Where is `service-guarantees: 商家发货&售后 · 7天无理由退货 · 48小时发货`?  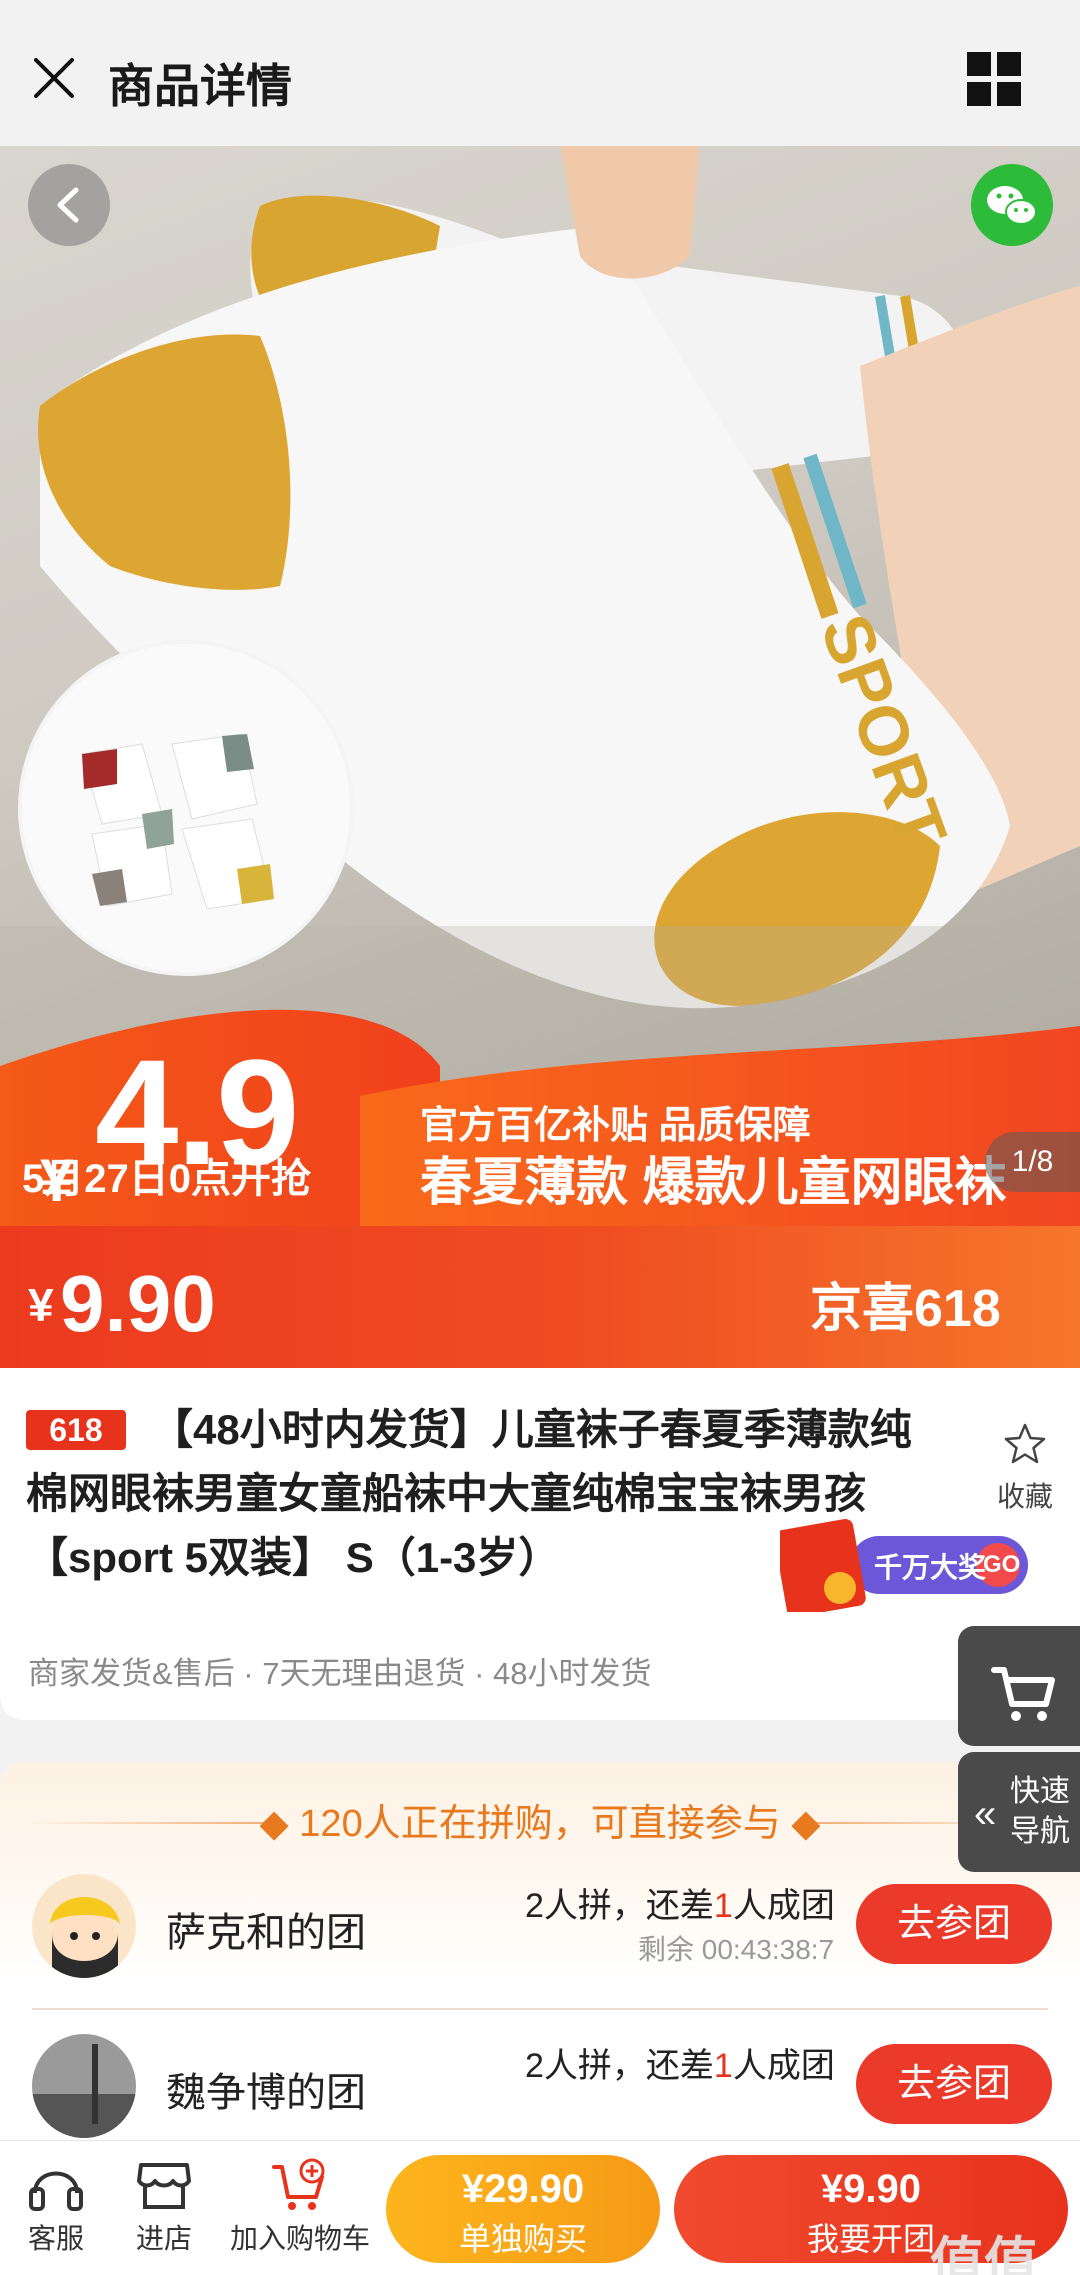 service-guarantees: 商家发货&售后 · 7天无理由退货 · 48小时发货 is located at coordinates (340, 1673).